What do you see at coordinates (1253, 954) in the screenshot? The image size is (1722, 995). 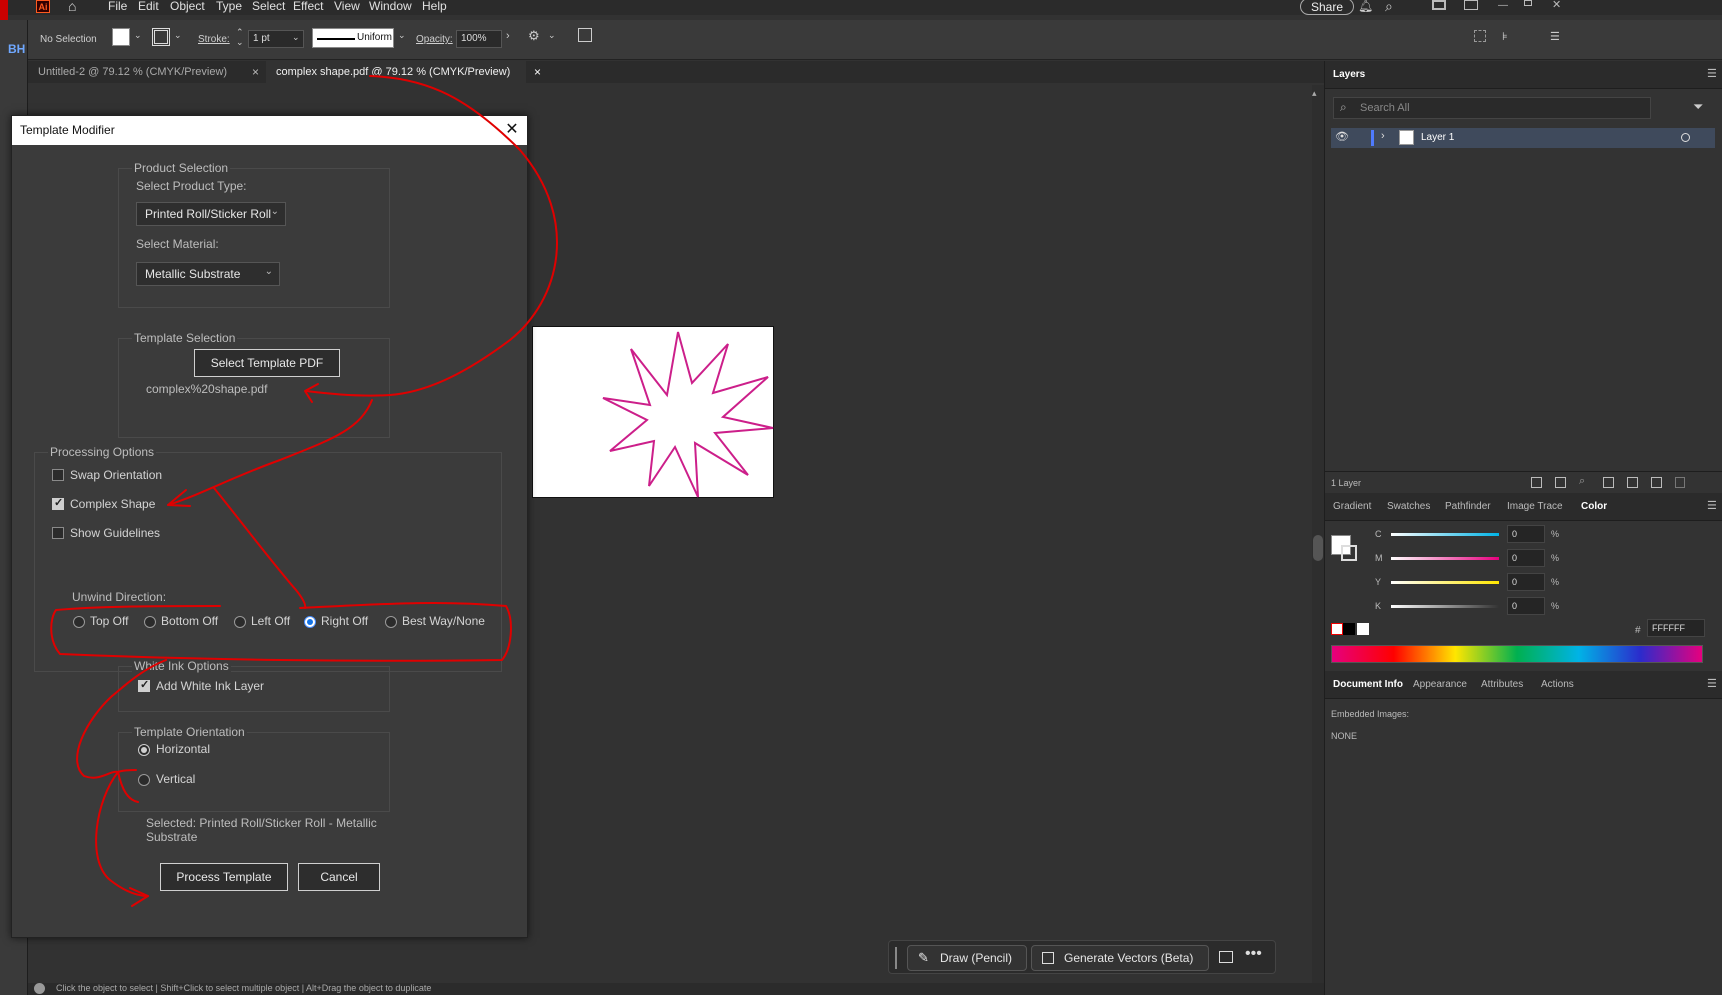 I see `more-options-icon: •••` at bounding box center [1253, 954].